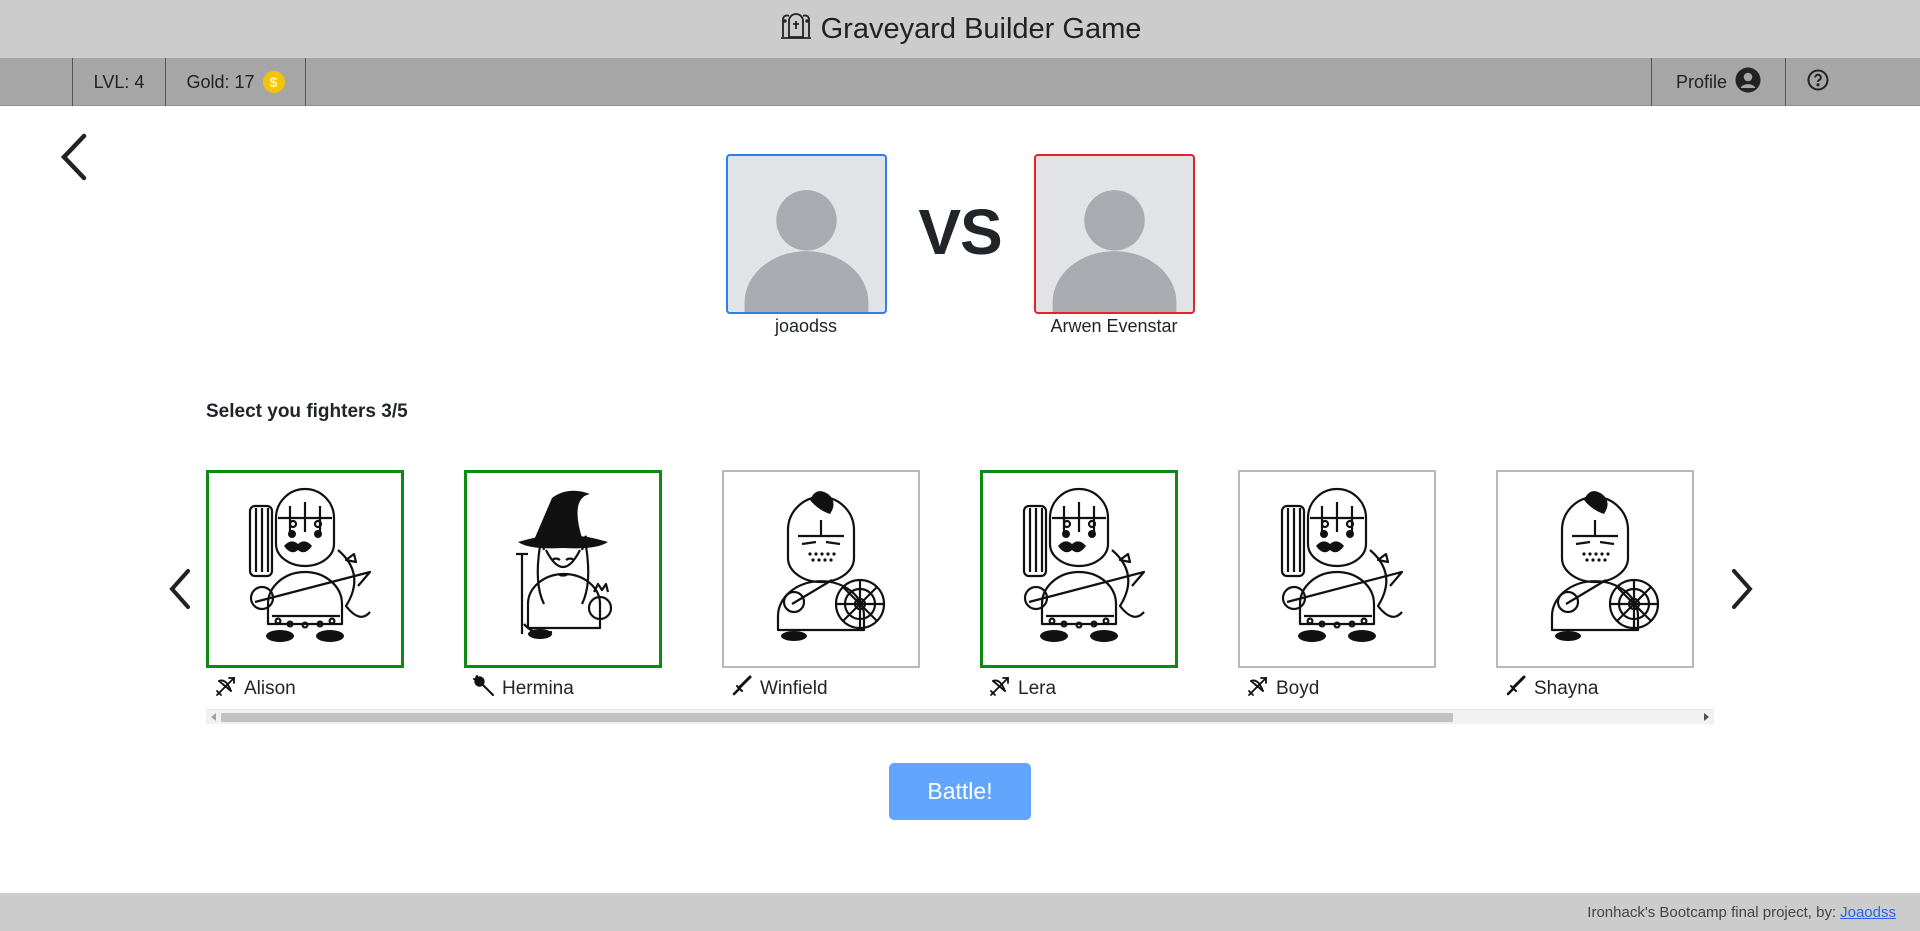 The height and width of the screenshot is (931, 1920). Describe the element at coordinates (1748, 82) in the screenshot. I see `user-circle-icon` at that location.